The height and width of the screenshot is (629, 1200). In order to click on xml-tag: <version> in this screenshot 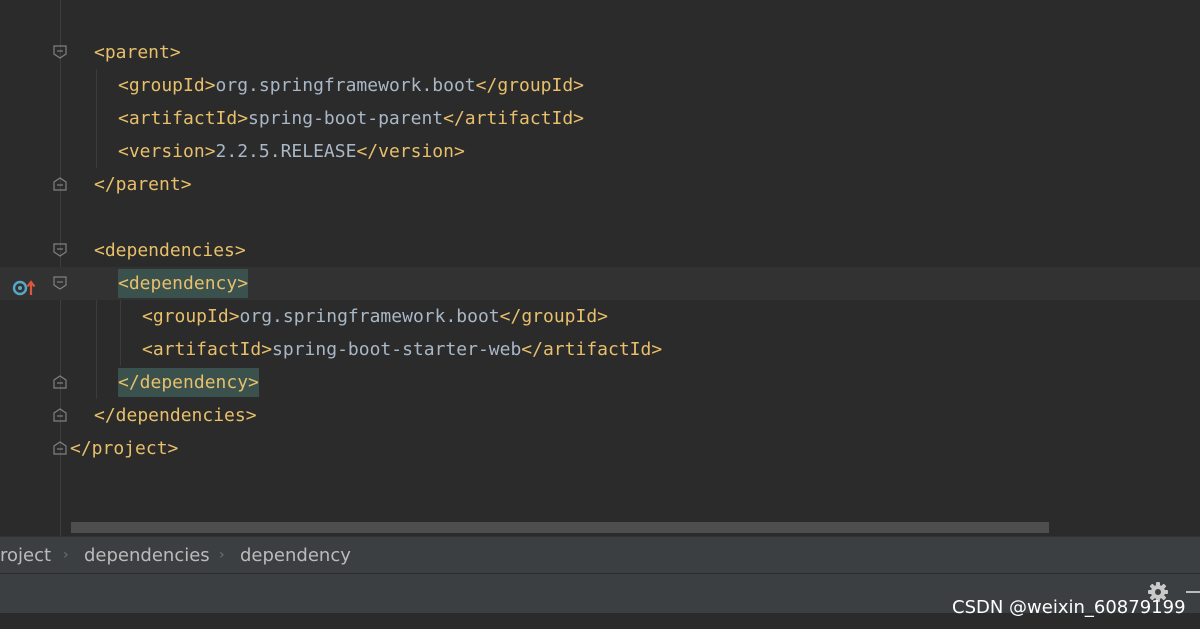, I will do `click(167, 151)`.